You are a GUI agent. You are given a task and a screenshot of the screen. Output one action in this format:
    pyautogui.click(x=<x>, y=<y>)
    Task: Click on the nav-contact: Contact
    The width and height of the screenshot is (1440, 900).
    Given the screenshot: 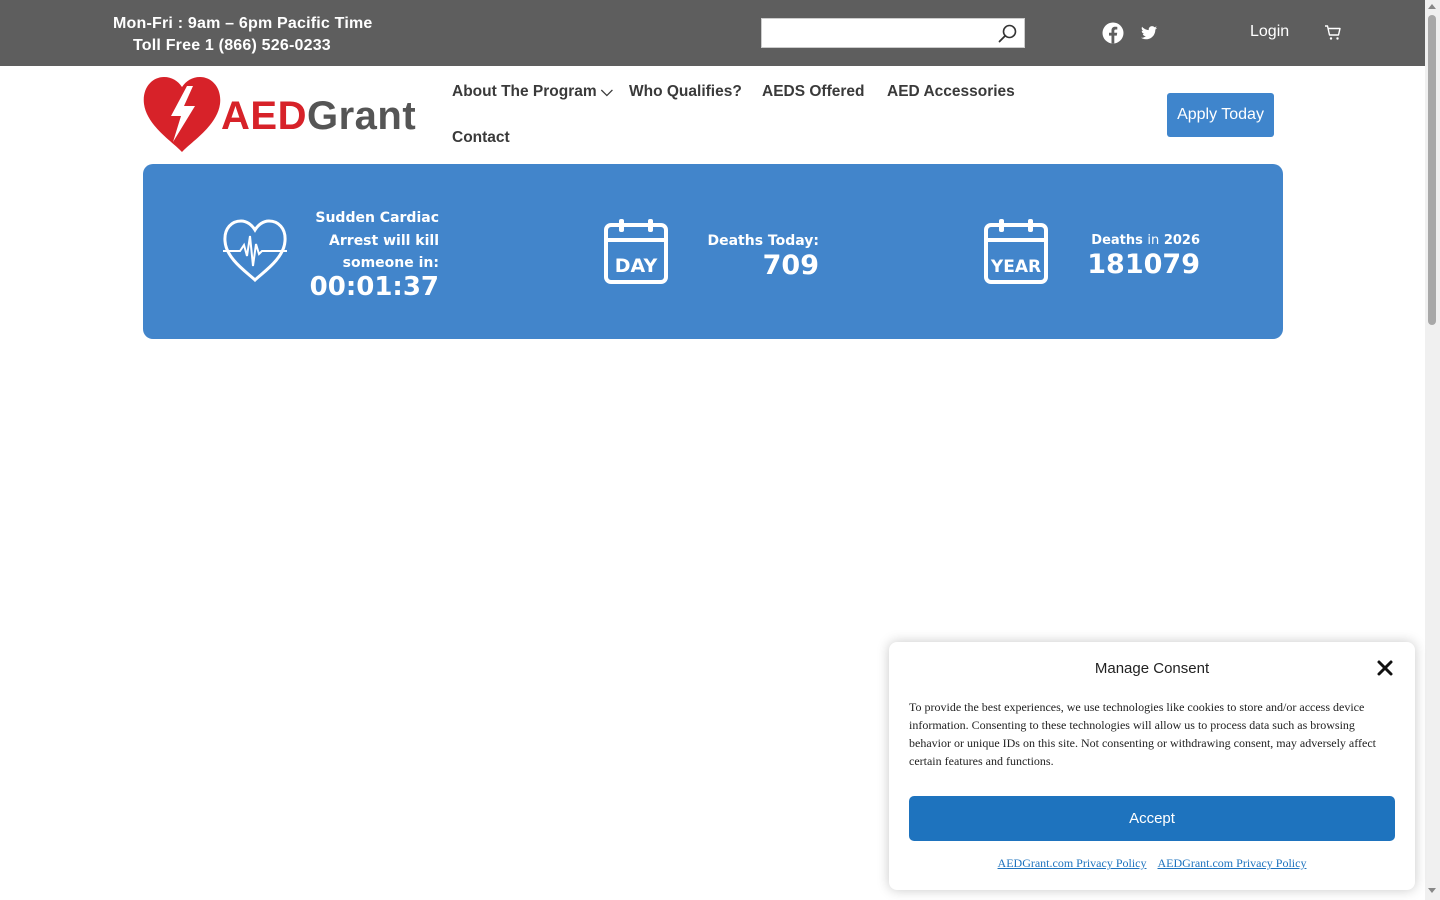 What is the action you would take?
    pyautogui.click(x=481, y=138)
    